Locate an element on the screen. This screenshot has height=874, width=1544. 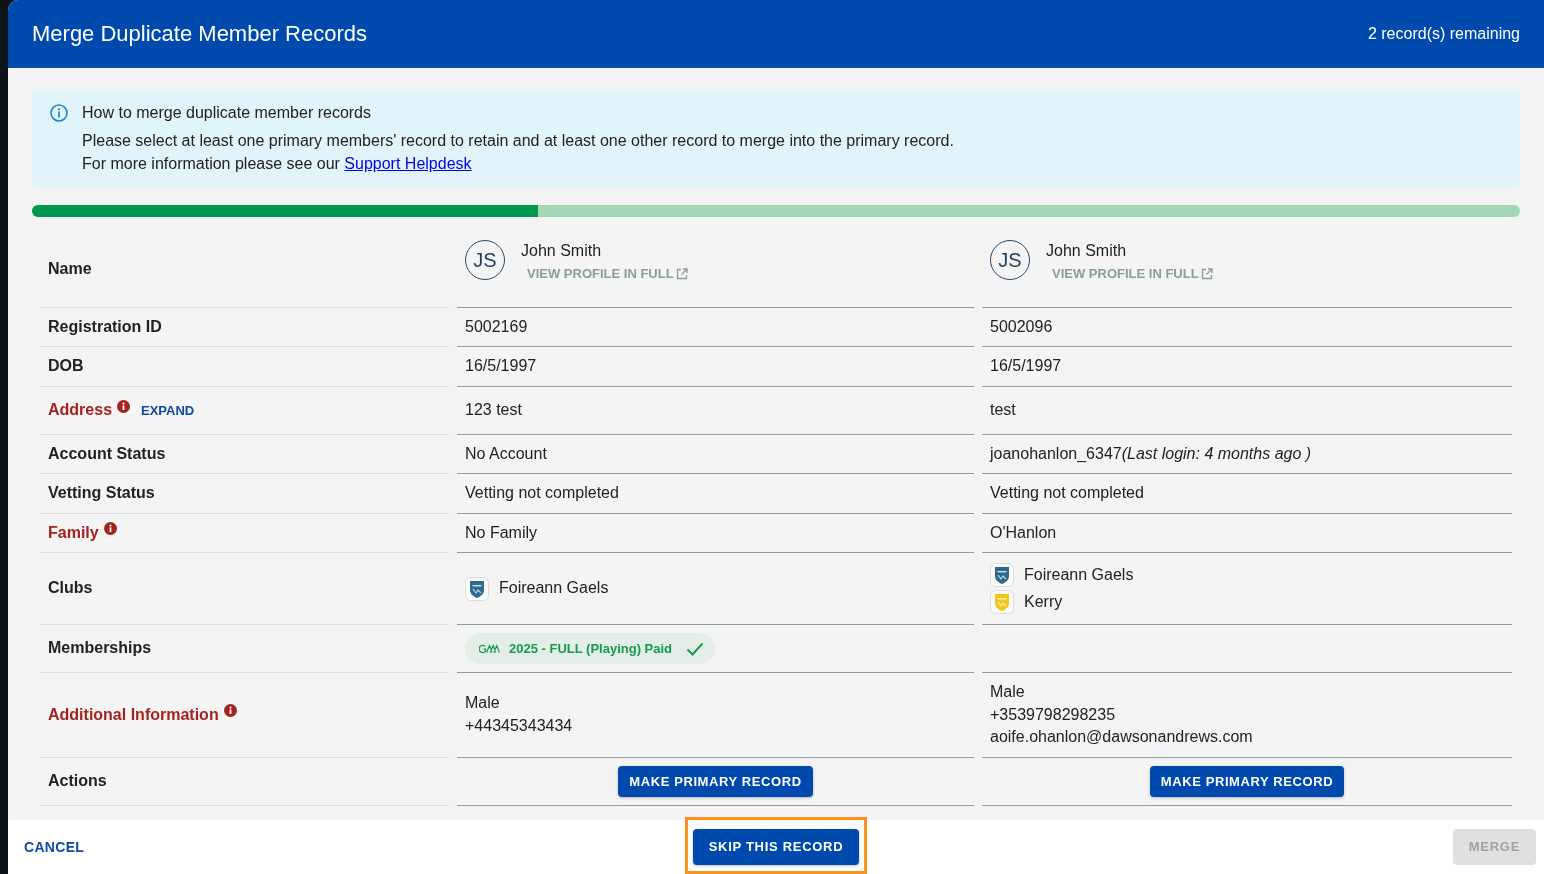
skip-record-button: SKIP THIS RECORD is located at coordinates (776, 847).